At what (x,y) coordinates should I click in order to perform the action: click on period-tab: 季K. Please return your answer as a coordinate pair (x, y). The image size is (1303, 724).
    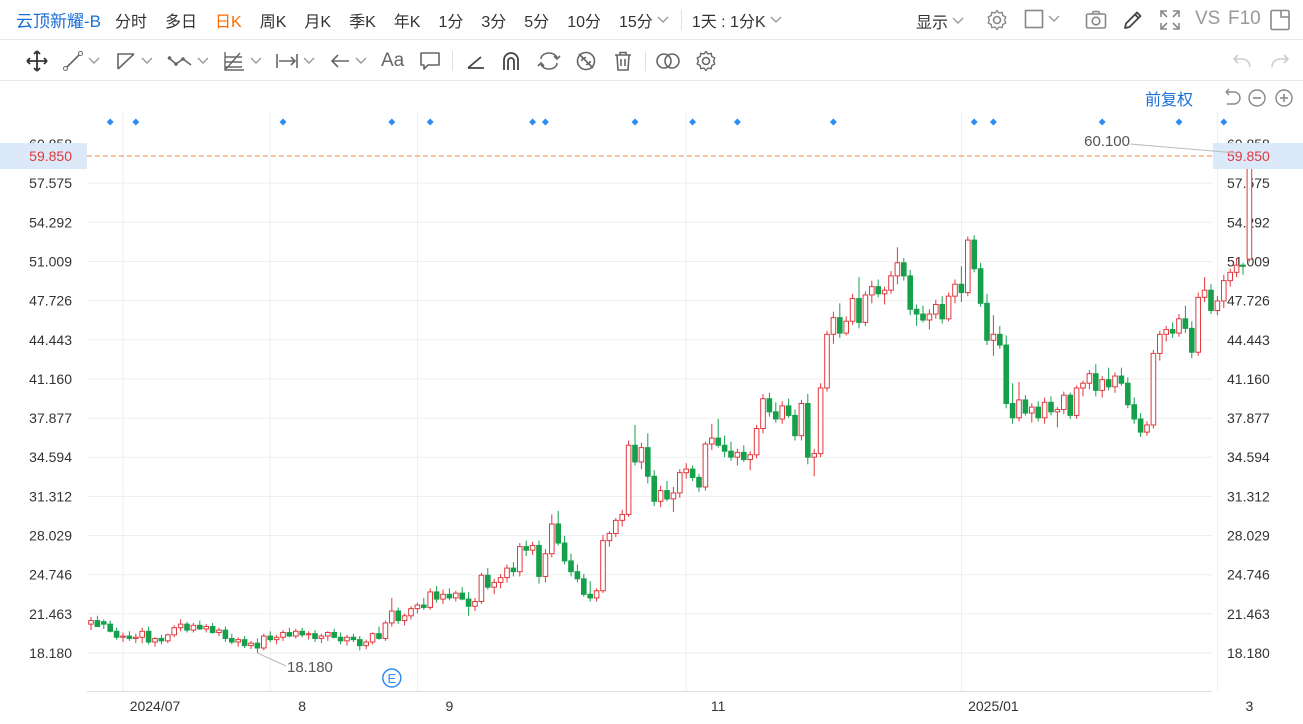
    Looking at the image, I should click on (362, 20).